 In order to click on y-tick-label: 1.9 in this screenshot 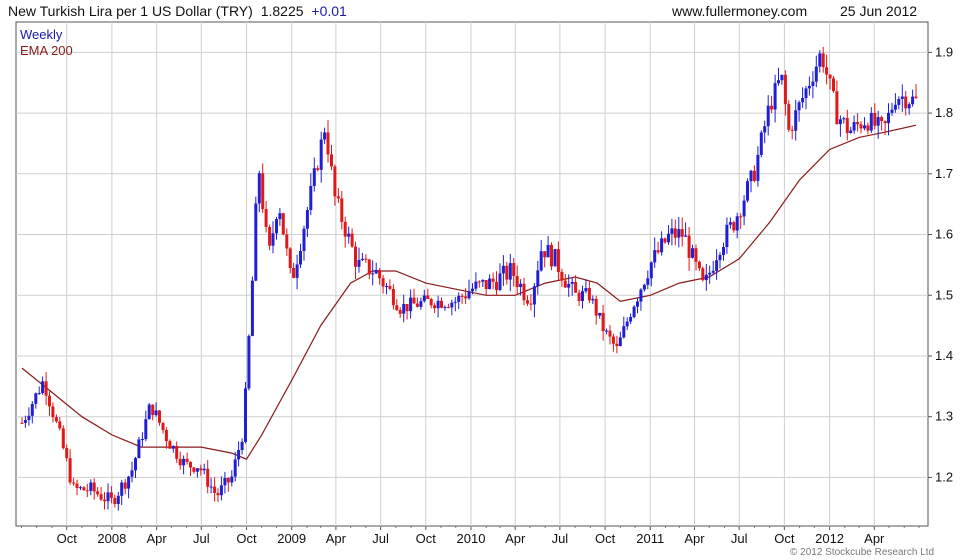, I will do `click(944, 51)`.